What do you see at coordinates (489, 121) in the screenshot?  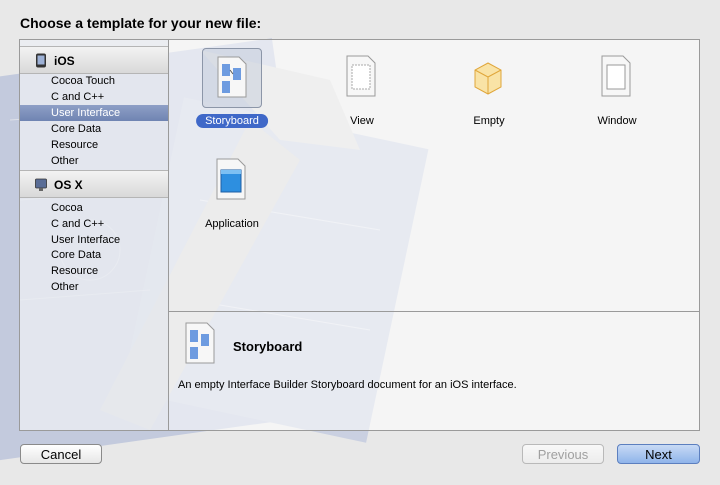 I see `template-label: Empty` at bounding box center [489, 121].